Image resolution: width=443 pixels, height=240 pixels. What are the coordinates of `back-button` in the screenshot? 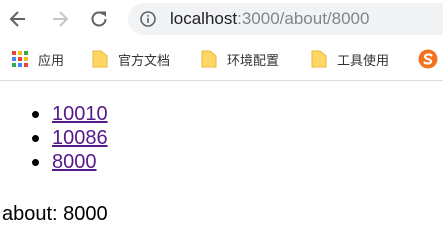 It's located at (18, 19).